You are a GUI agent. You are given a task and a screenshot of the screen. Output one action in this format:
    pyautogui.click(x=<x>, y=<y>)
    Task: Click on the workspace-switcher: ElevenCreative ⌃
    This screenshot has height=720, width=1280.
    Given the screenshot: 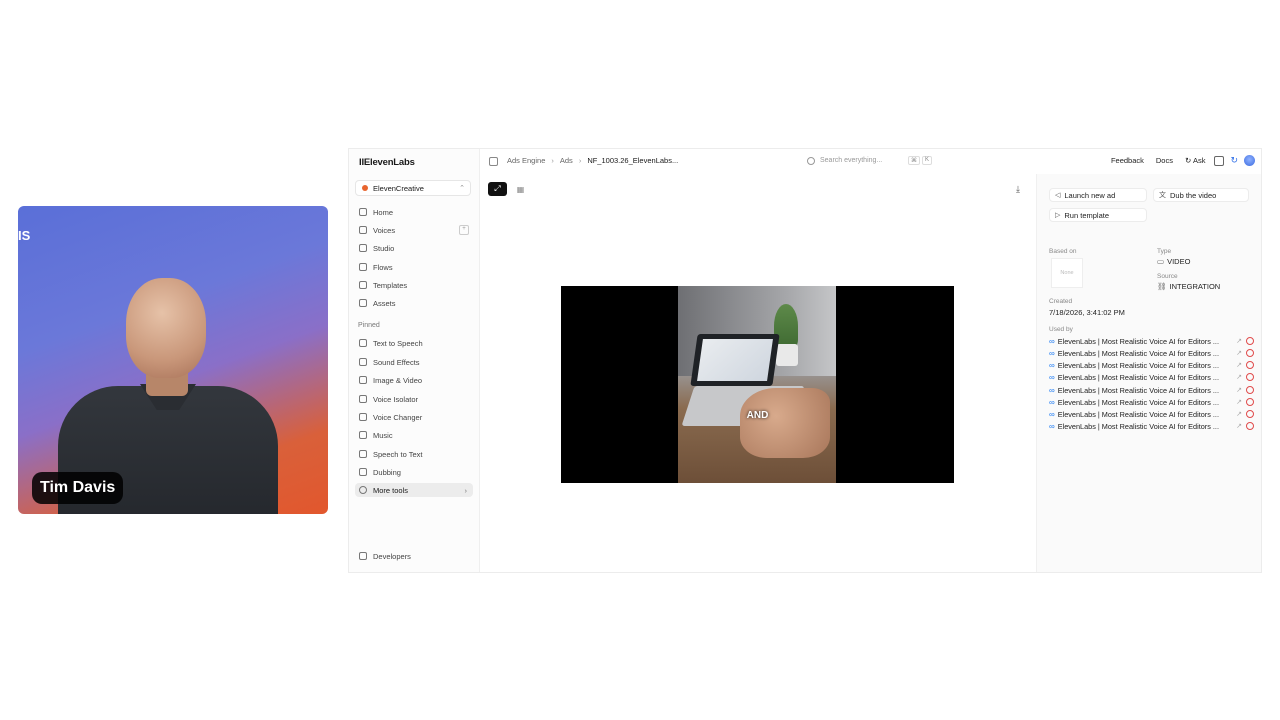 What is the action you would take?
    pyautogui.click(x=413, y=188)
    